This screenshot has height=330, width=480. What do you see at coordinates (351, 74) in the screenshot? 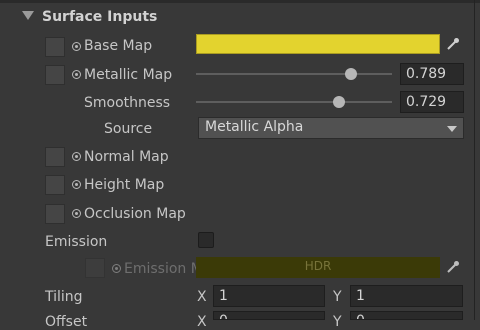
I see `metallic-slider-handle` at bounding box center [351, 74].